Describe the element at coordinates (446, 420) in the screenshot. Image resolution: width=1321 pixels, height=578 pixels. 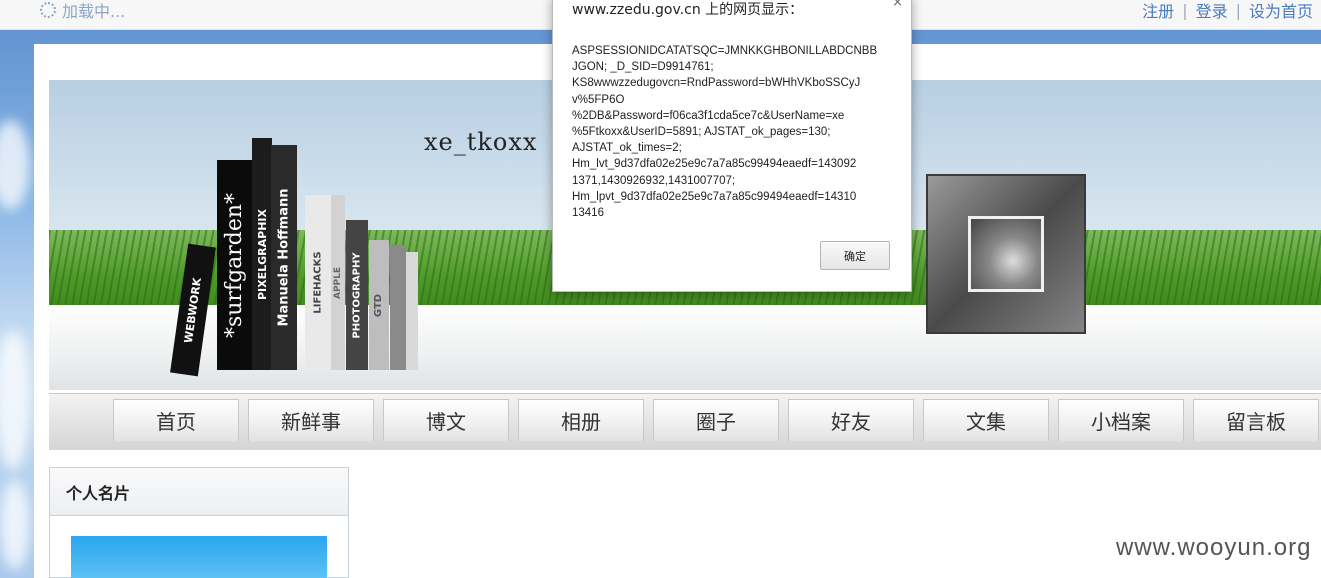
I see `nav-item-posts: 博文` at that location.